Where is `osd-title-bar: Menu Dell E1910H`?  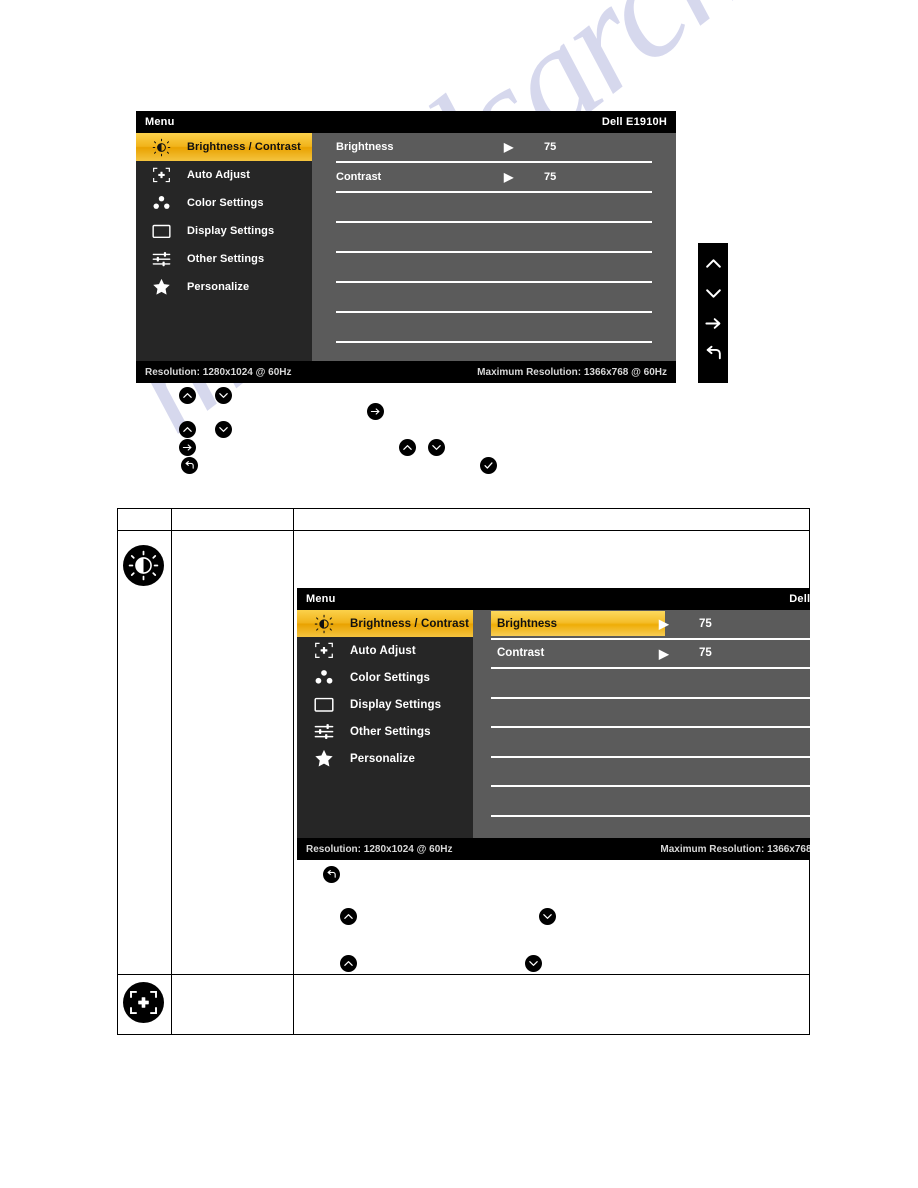
osd-title-bar: Menu Dell E1910H is located at coordinates (406, 122).